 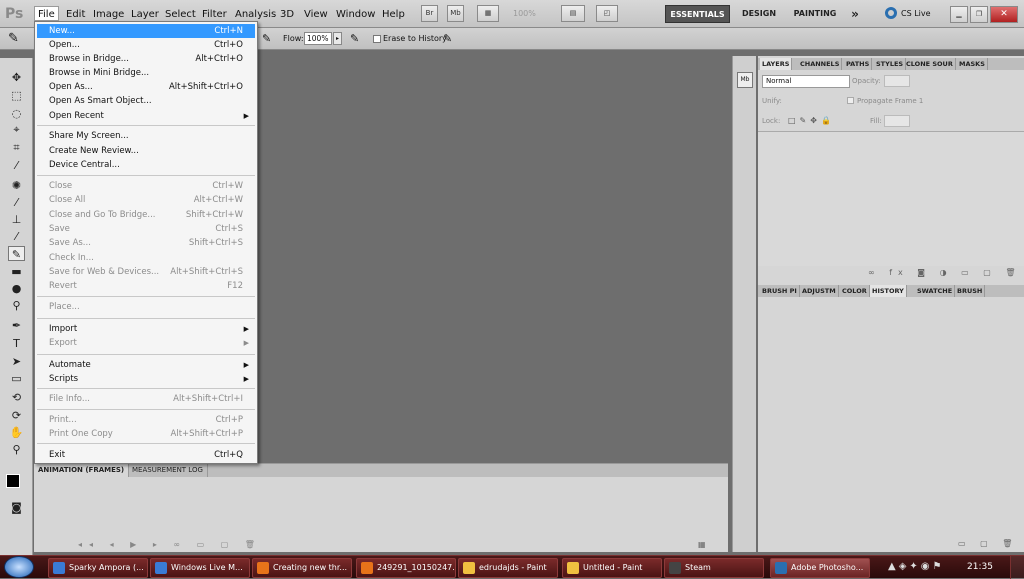 What do you see at coordinates (146, 215) in the screenshot?
I see `file-menu-item: Close and Go To Bridge... Shift+Ctrl+W` at bounding box center [146, 215].